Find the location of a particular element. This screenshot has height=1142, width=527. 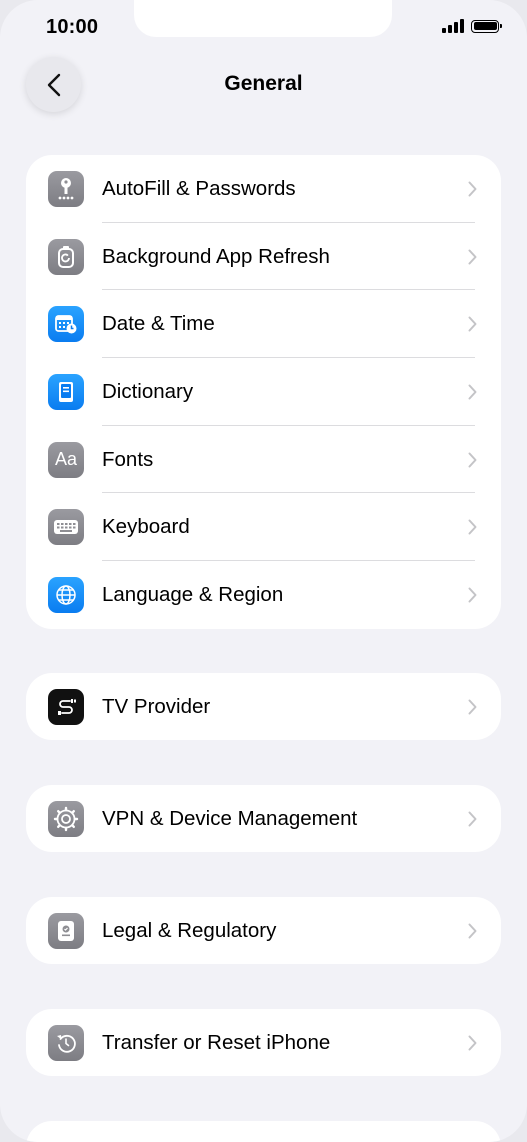

row-legal-regulatory: Legal & Regulatory is located at coordinates (263, 930).